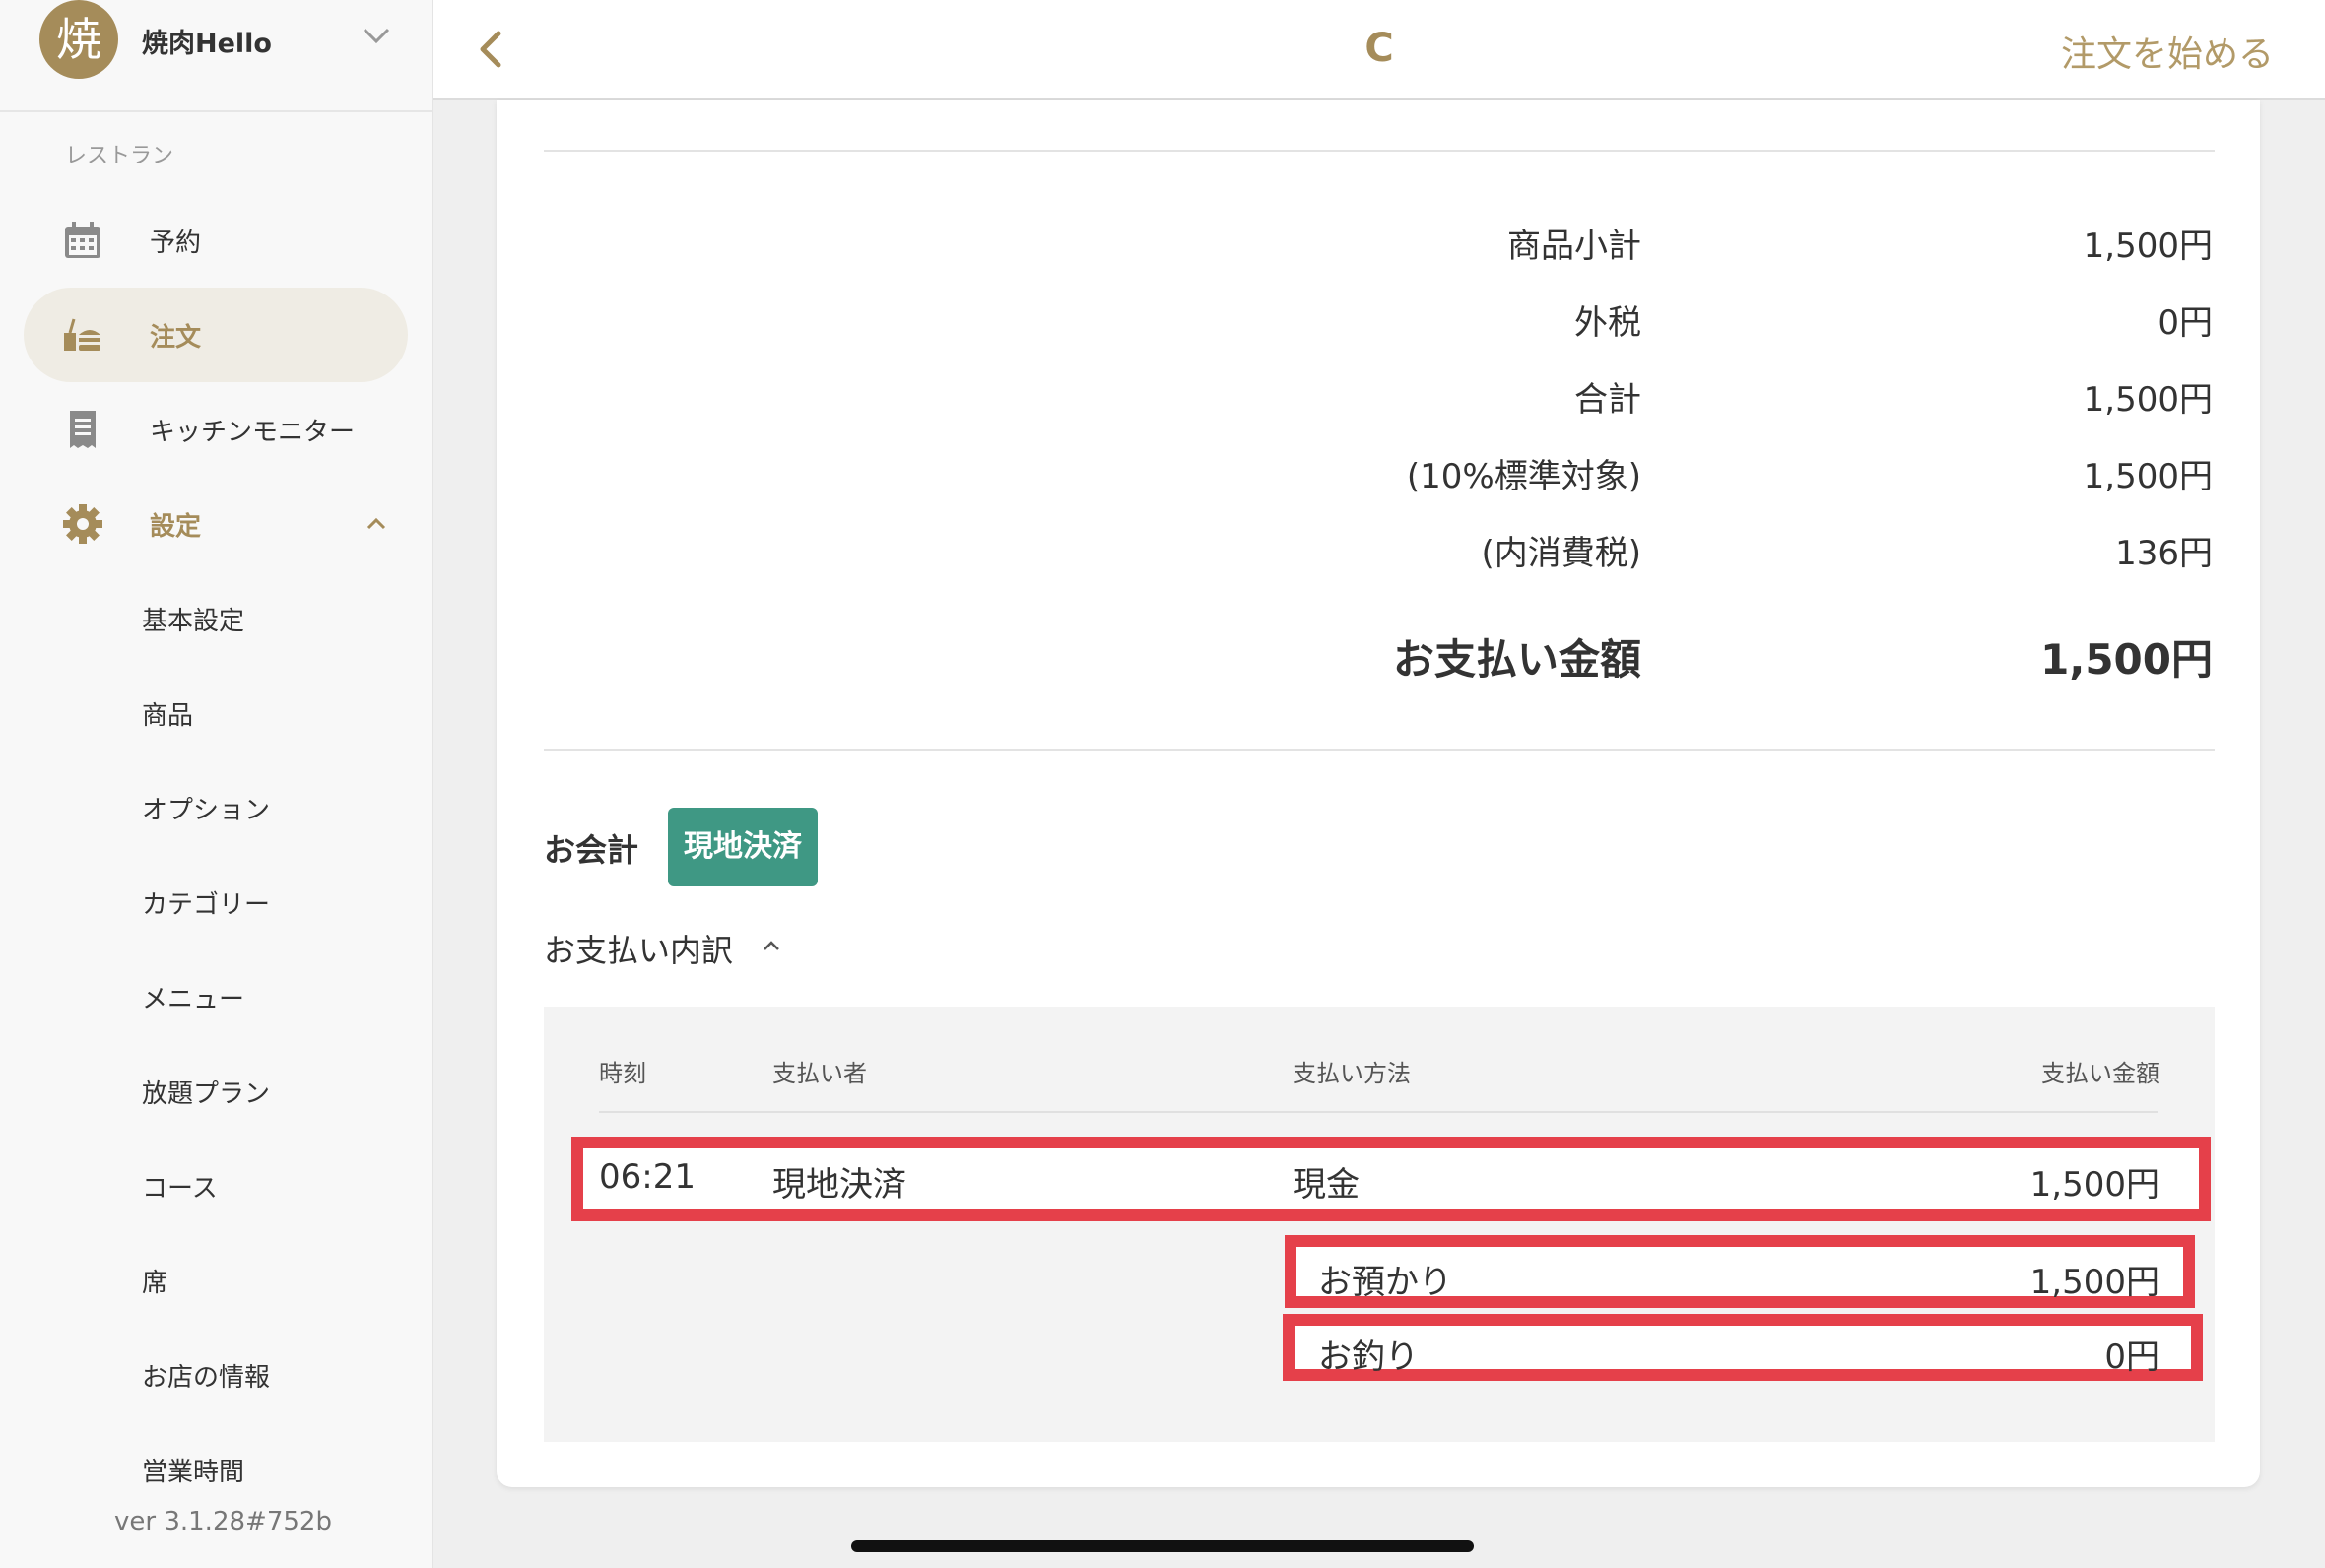  What do you see at coordinates (1574, 247) in the screenshot?
I see `summary-label-subtotal: 商品小計` at bounding box center [1574, 247].